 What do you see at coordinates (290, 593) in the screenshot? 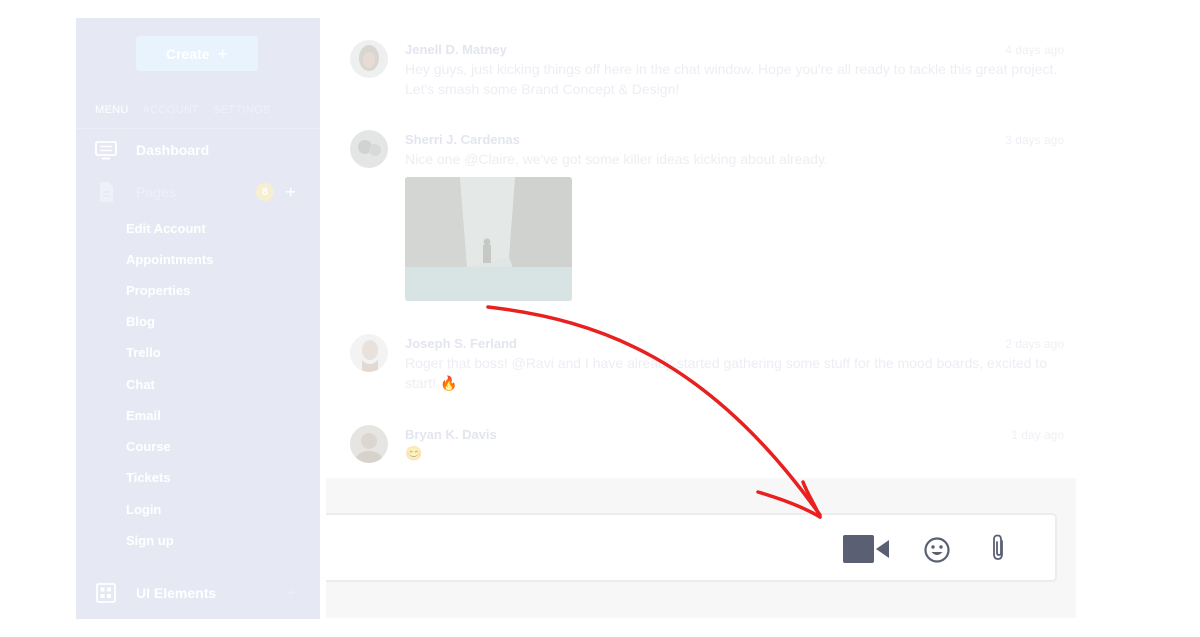
I see `add-ui-element-icon: +` at bounding box center [290, 593].